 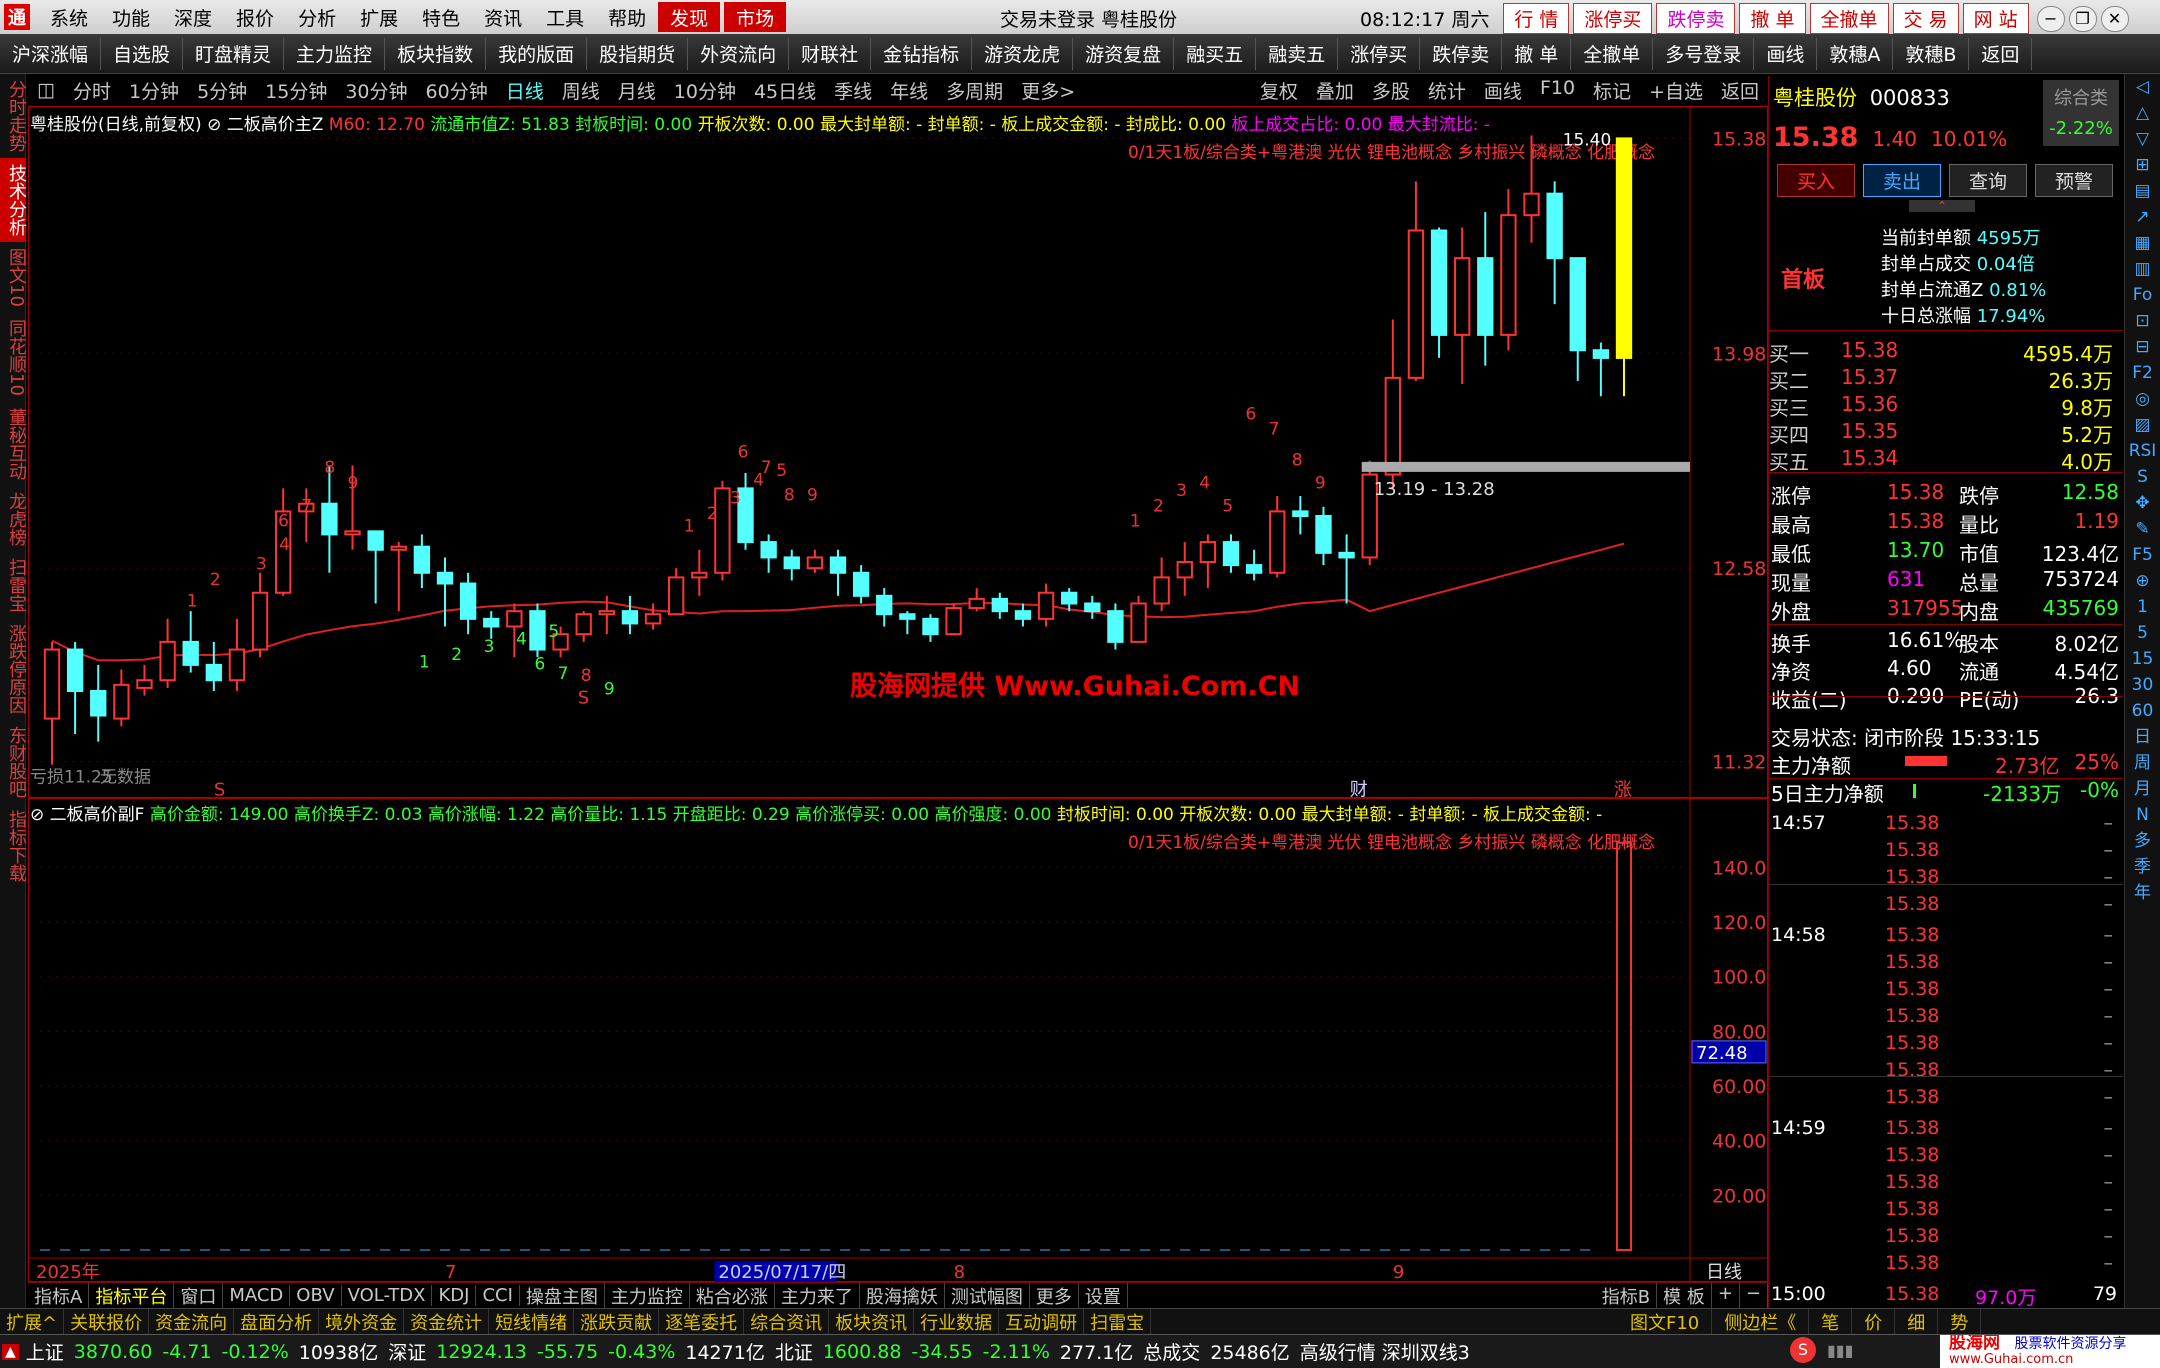 What do you see at coordinates (13, 519) in the screenshot?
I see `side-tab-dragon: 龙虎榜` at bounding box center [13, 519].